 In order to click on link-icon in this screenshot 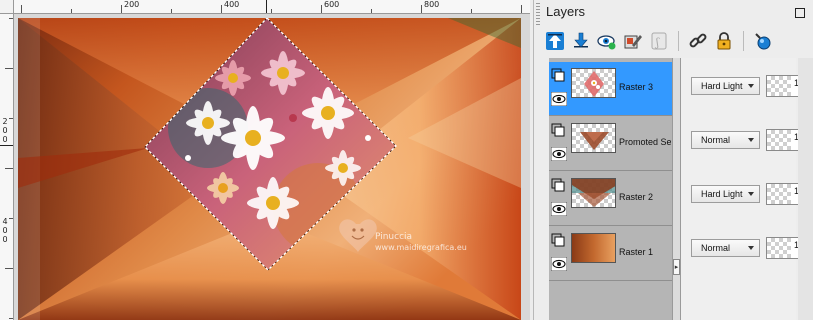, I will do `click(698, 40)`.